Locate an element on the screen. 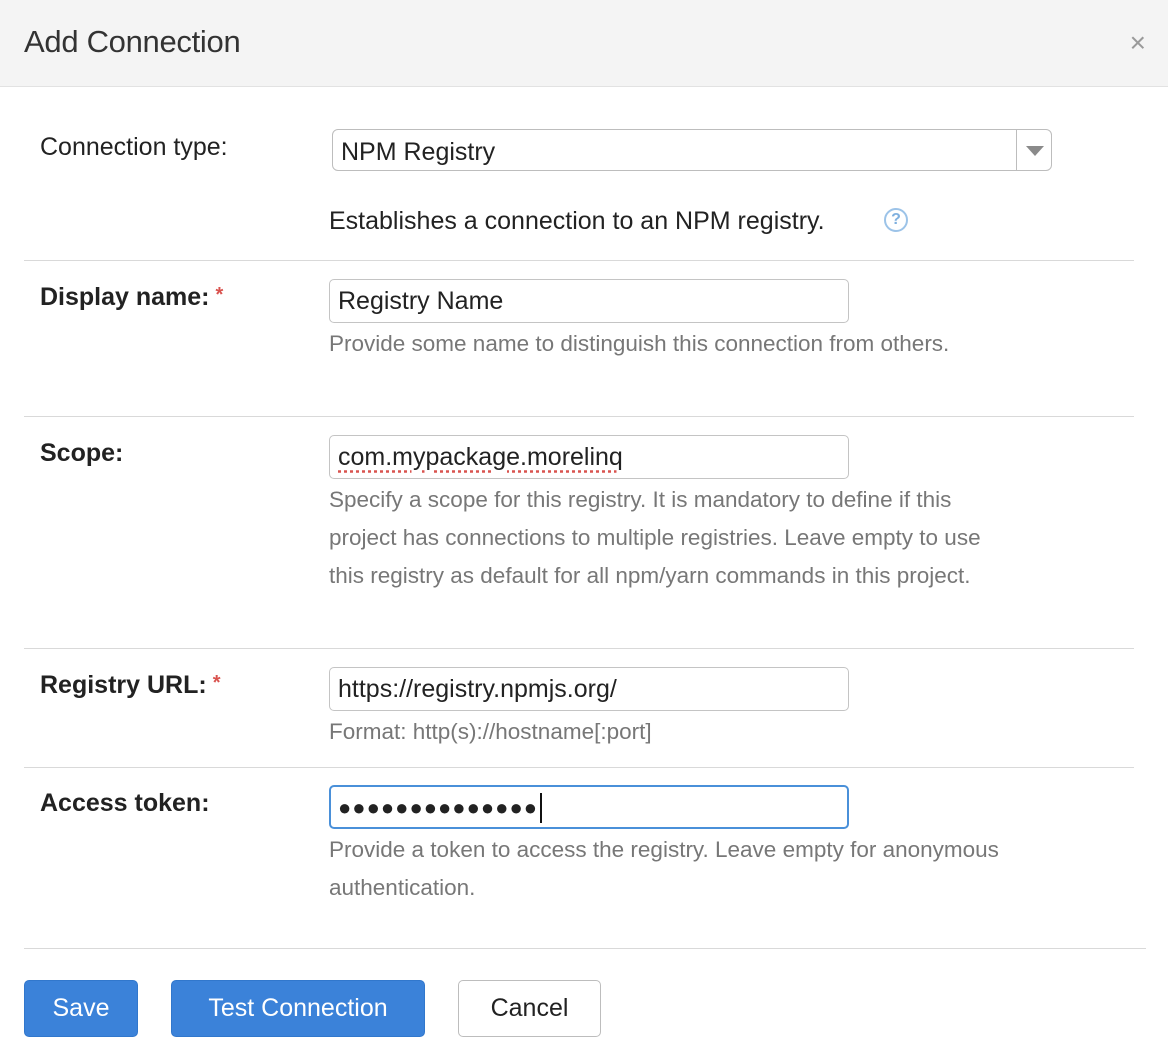  scope-input: com.mypackage.morelinq is located at coordinates (589, 457).